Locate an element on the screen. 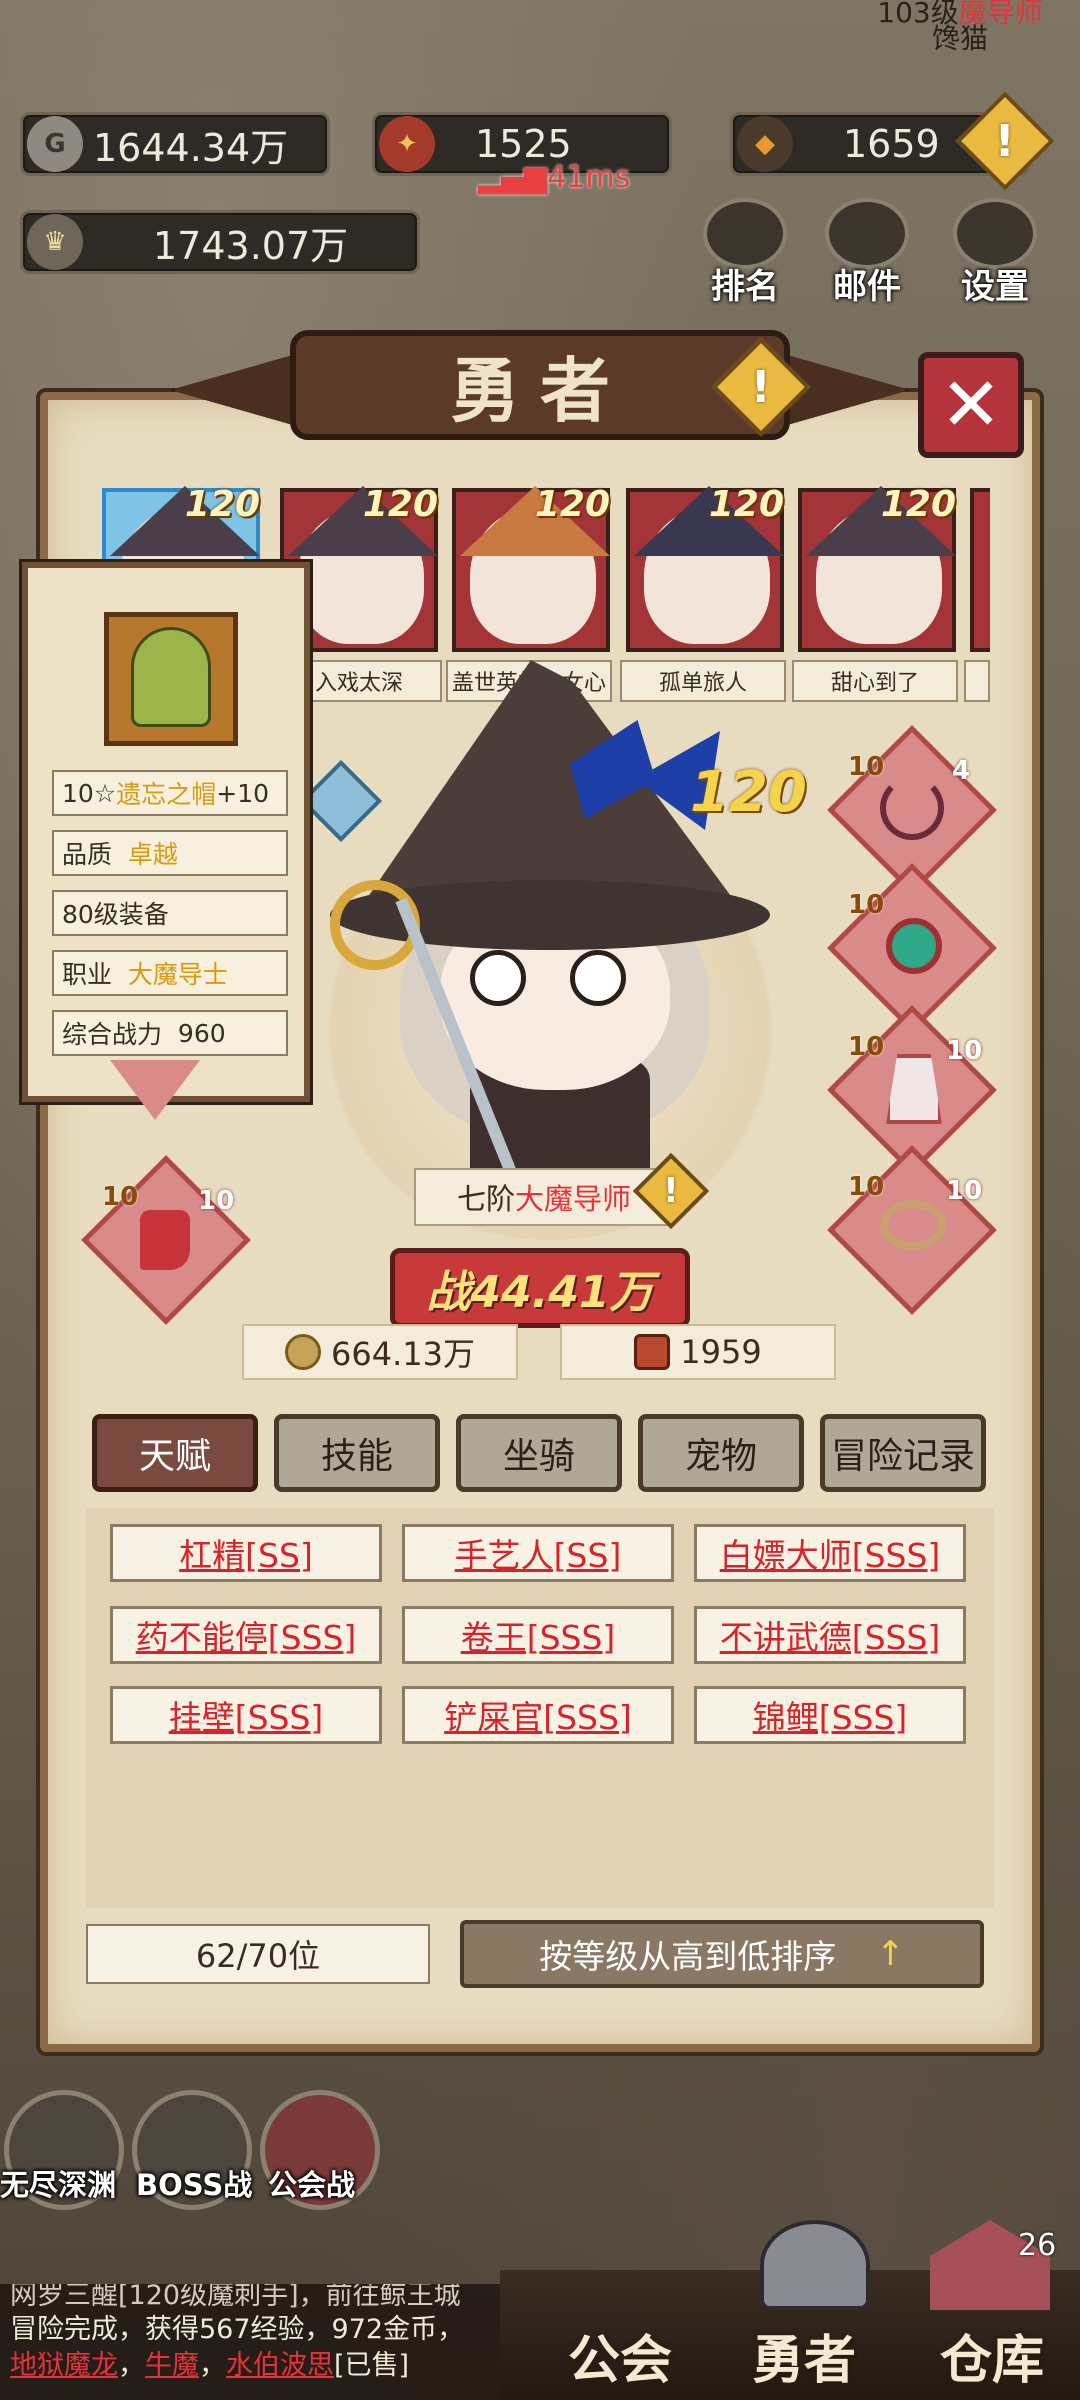 This screenshot has width=1080, height=2400. hero-crest-value: 1959 is located at coordinates (721, 1352).